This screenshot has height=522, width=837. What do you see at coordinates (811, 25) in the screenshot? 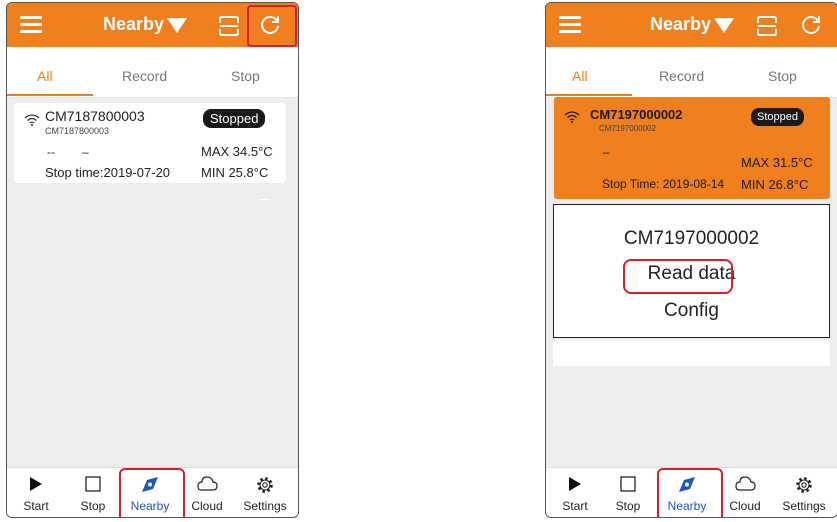
I see `refresh-icon` at bounding box center [811, 25].